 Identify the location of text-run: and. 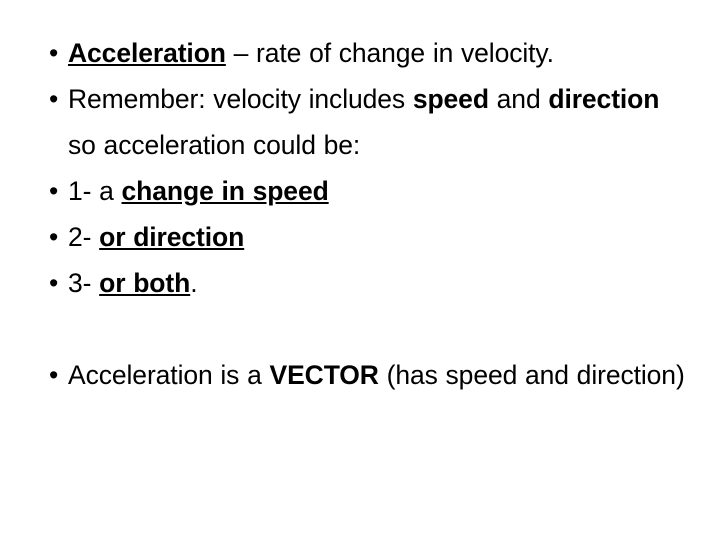
(518, 99).